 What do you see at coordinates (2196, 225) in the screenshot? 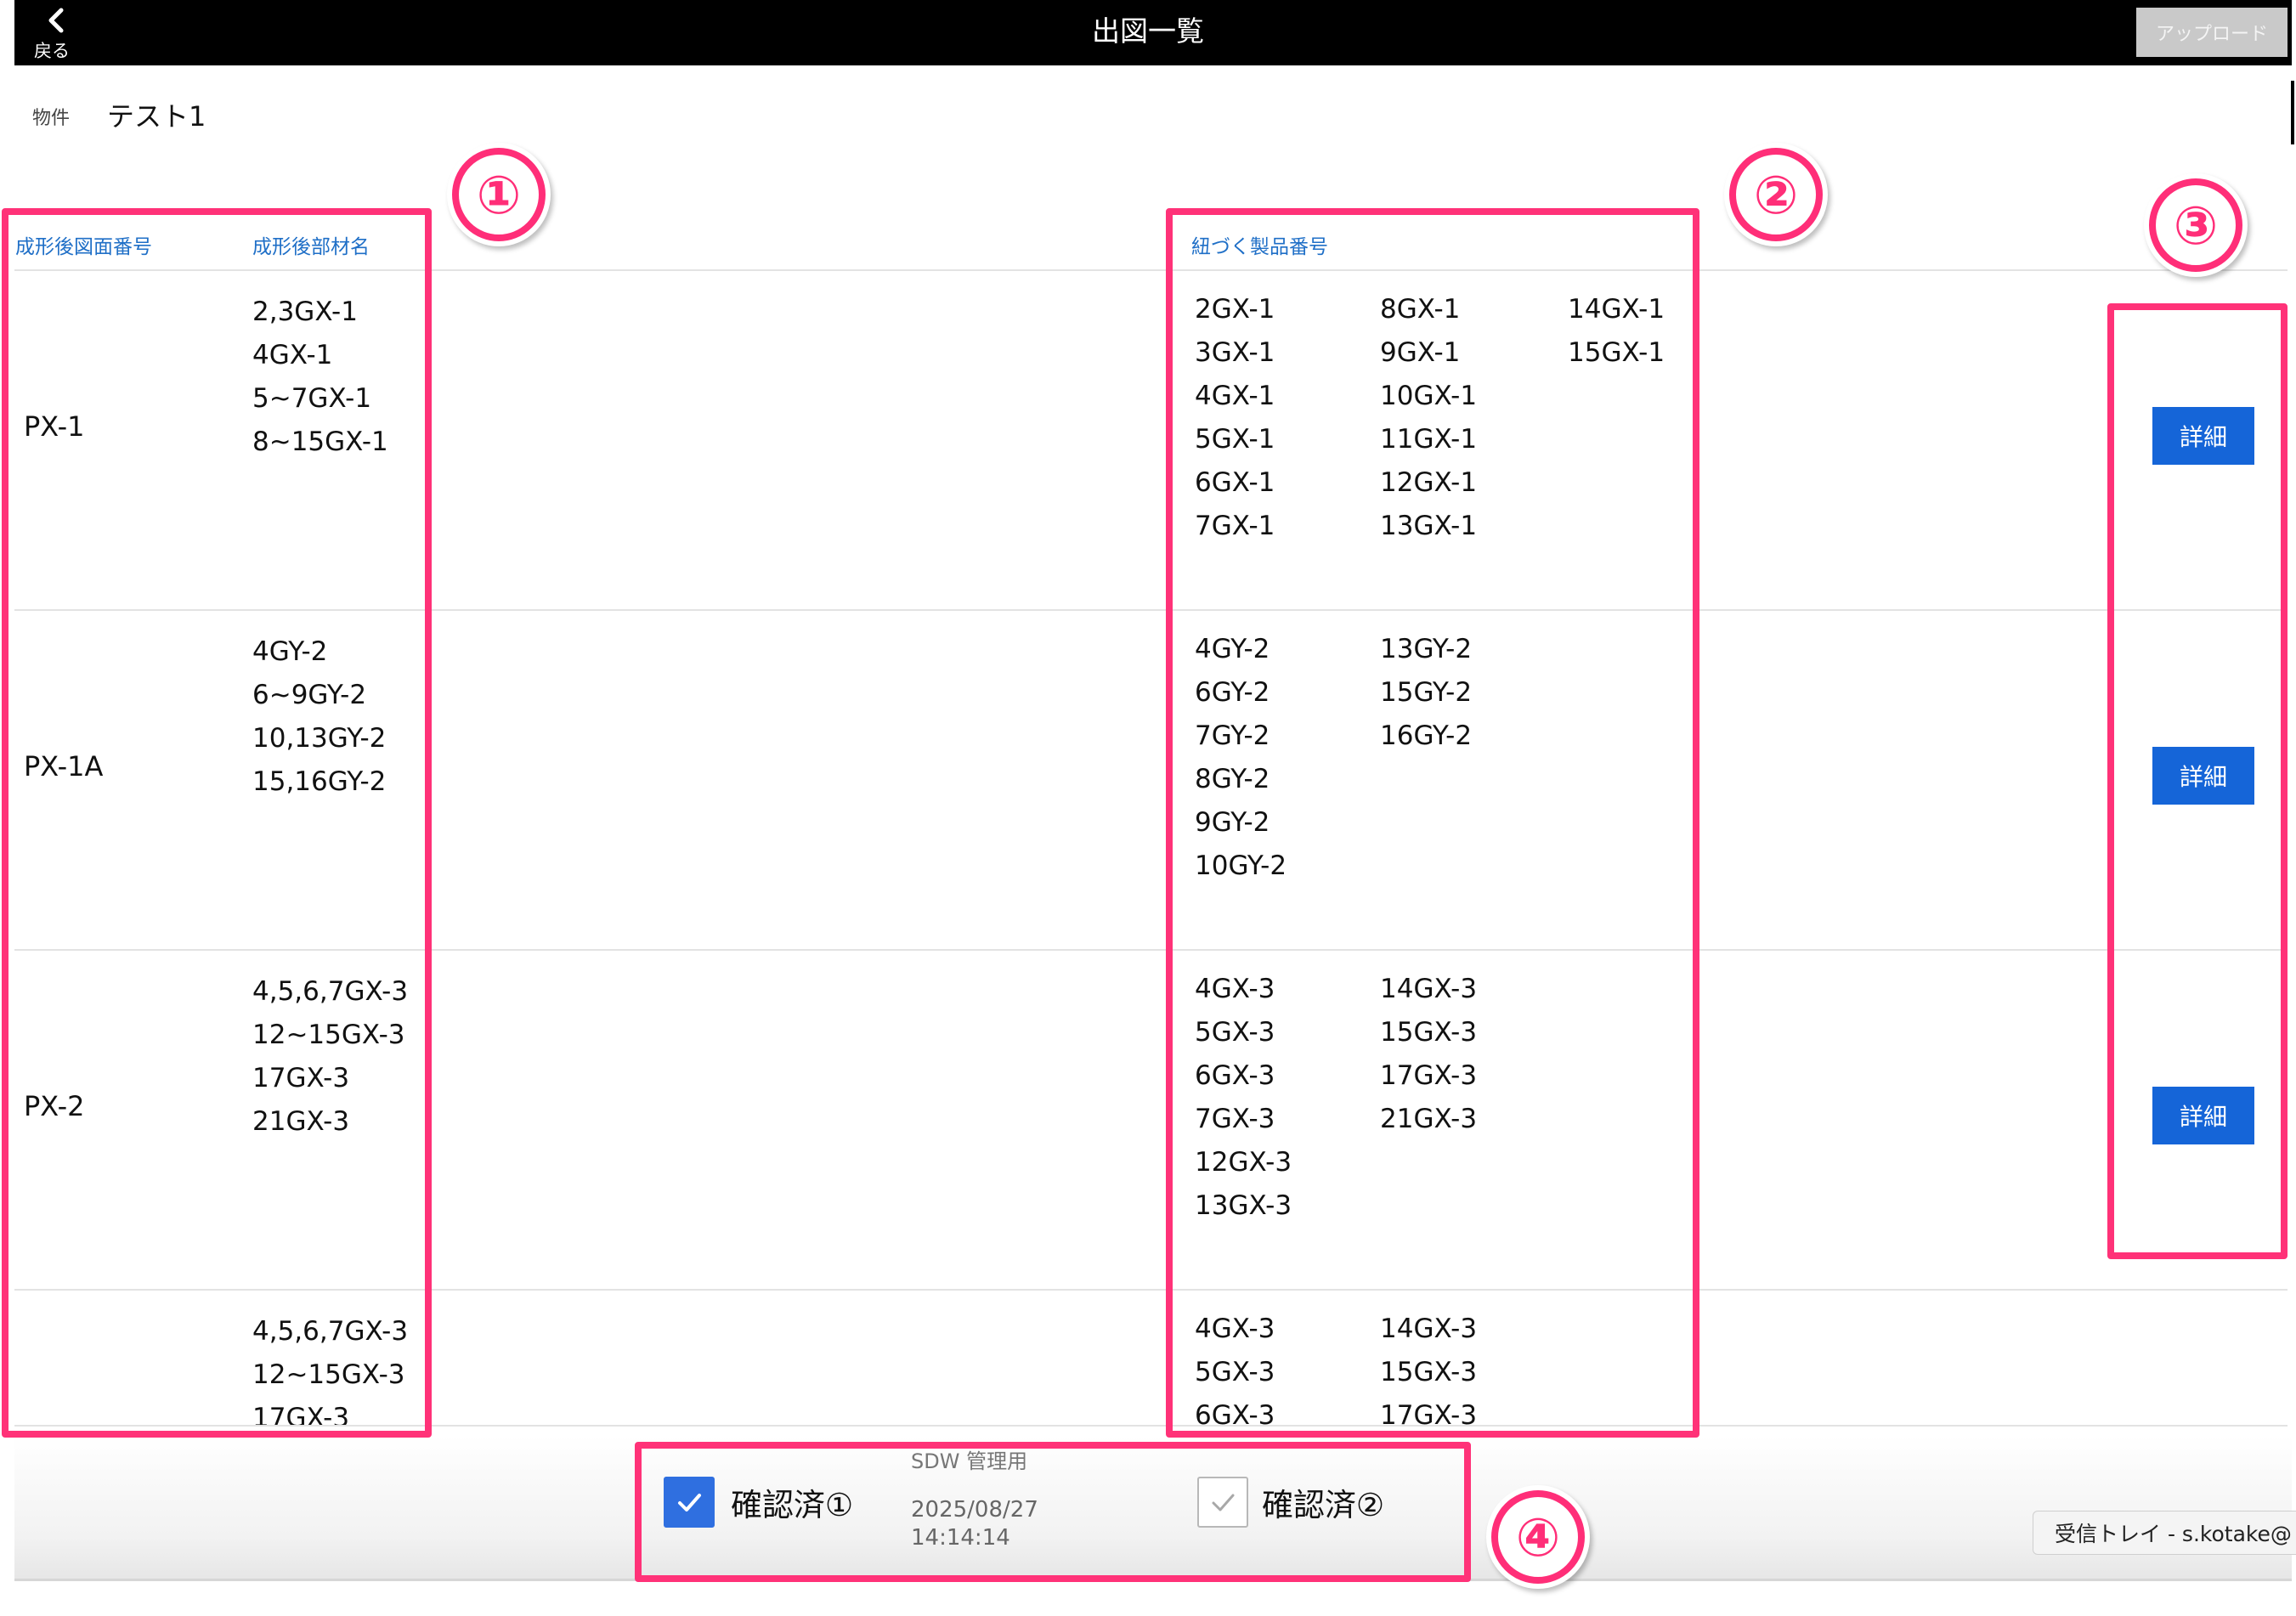
I see `annotation-marker-3: ③` at bounding box center [2196, 225].